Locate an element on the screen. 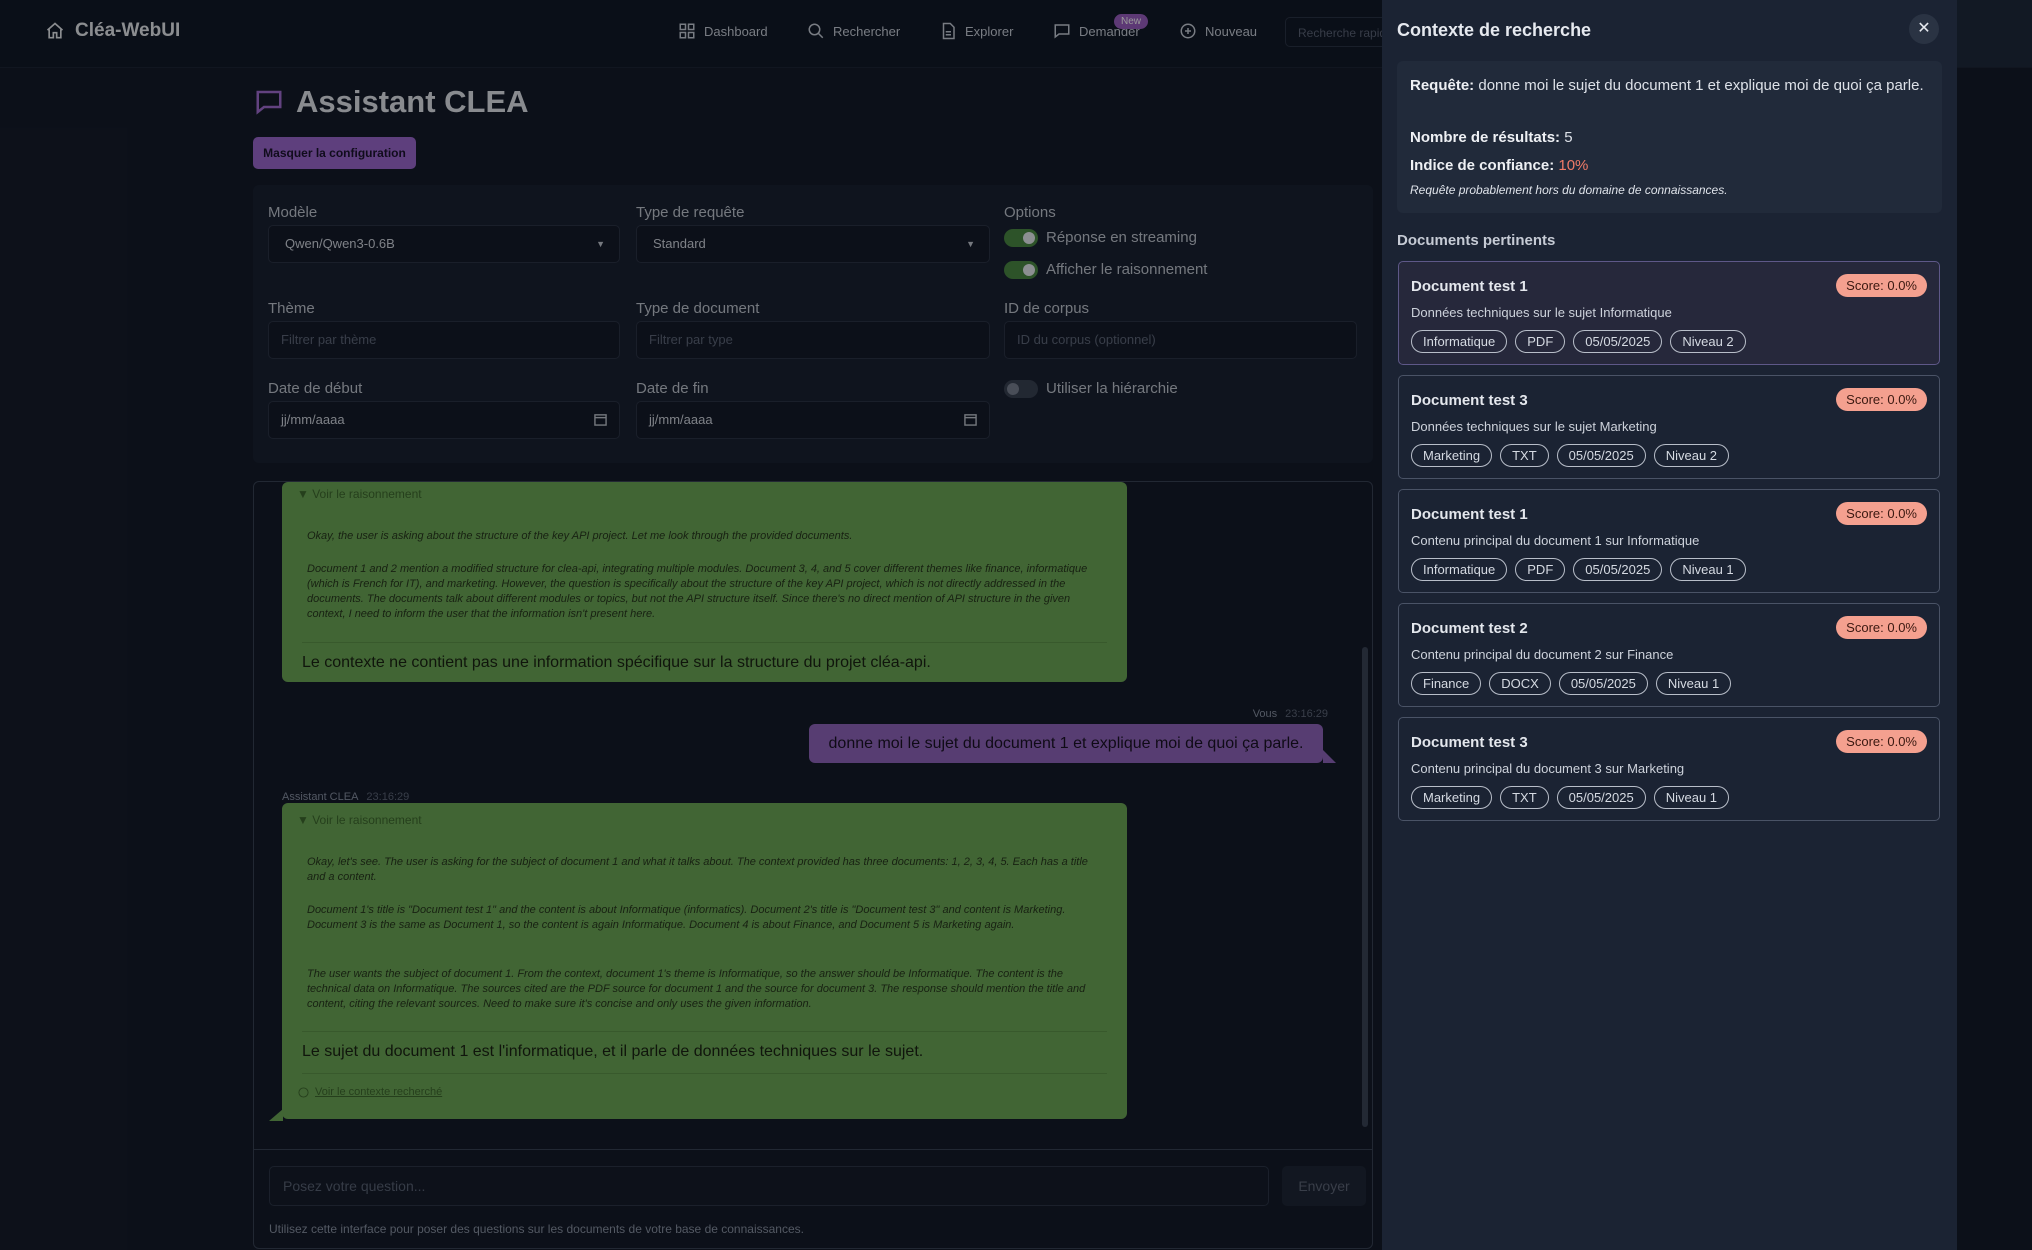  tag: DOCX is located at coordinates (1520, 683).